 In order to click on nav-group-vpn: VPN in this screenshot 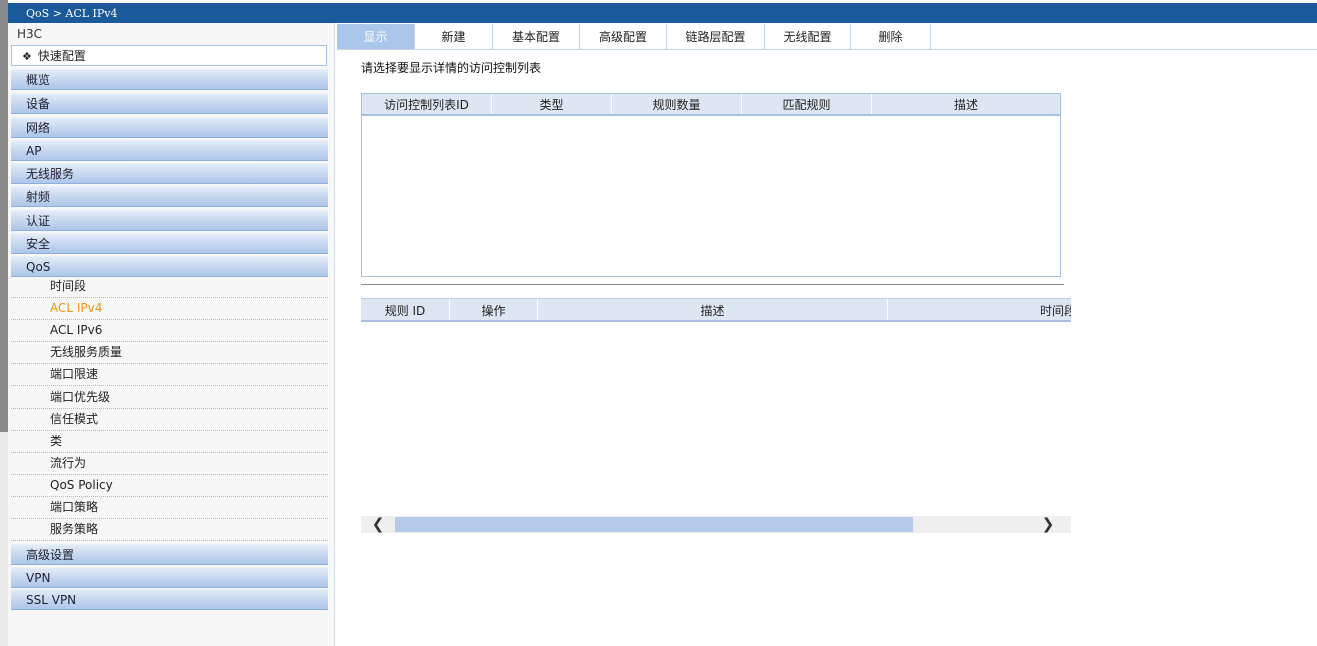, I will do `click(169, 577)`.